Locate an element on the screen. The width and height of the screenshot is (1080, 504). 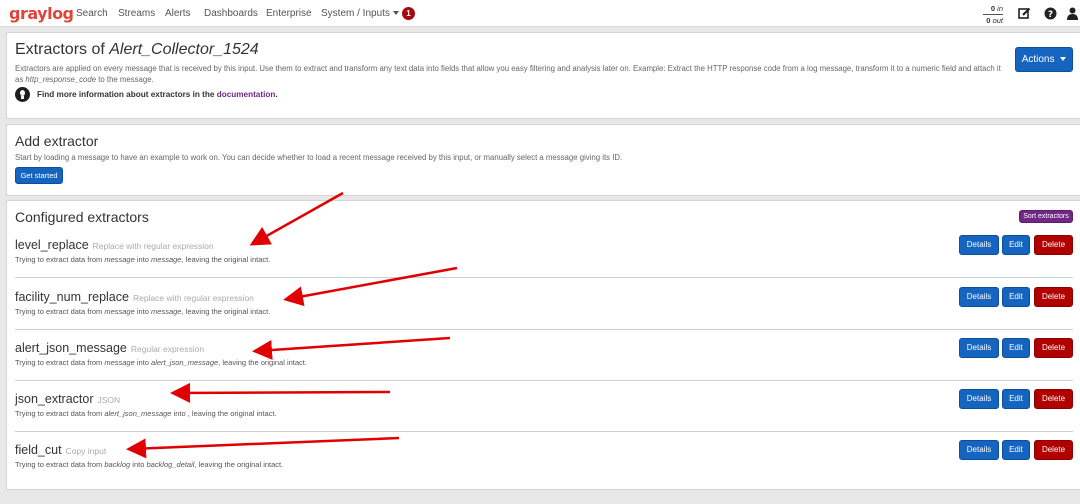
configured-extractors-title: Configured extractors is located at coordinates (82, 217).